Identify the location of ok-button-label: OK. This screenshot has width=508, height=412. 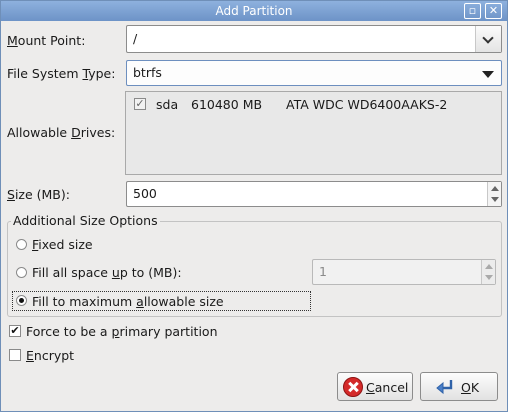
(470, 387).